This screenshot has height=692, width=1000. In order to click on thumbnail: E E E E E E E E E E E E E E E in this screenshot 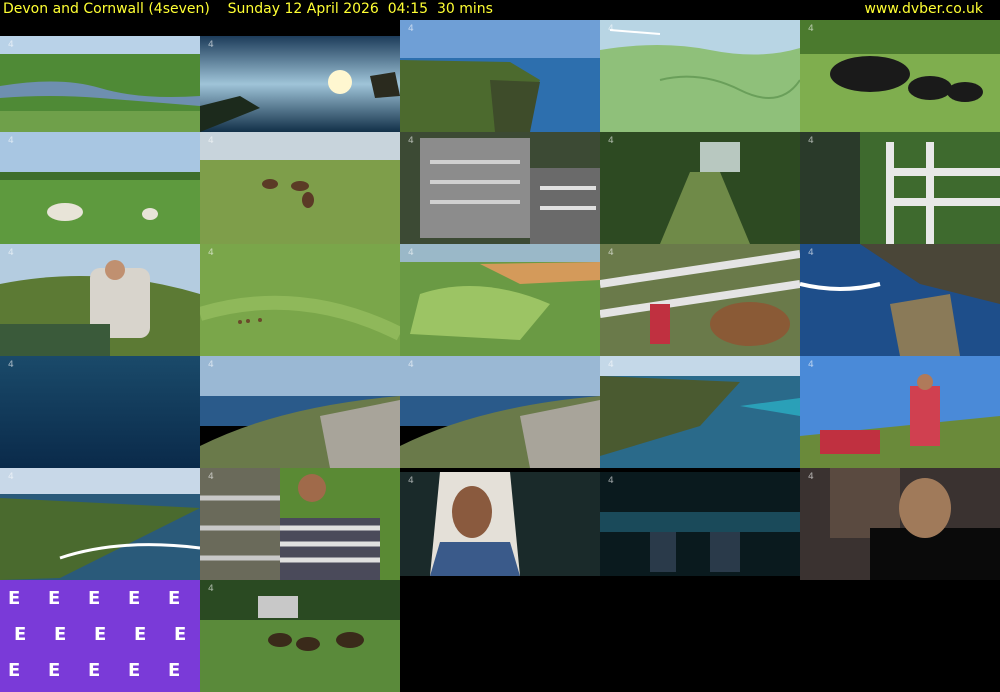, I will do `click(100, 636)`.